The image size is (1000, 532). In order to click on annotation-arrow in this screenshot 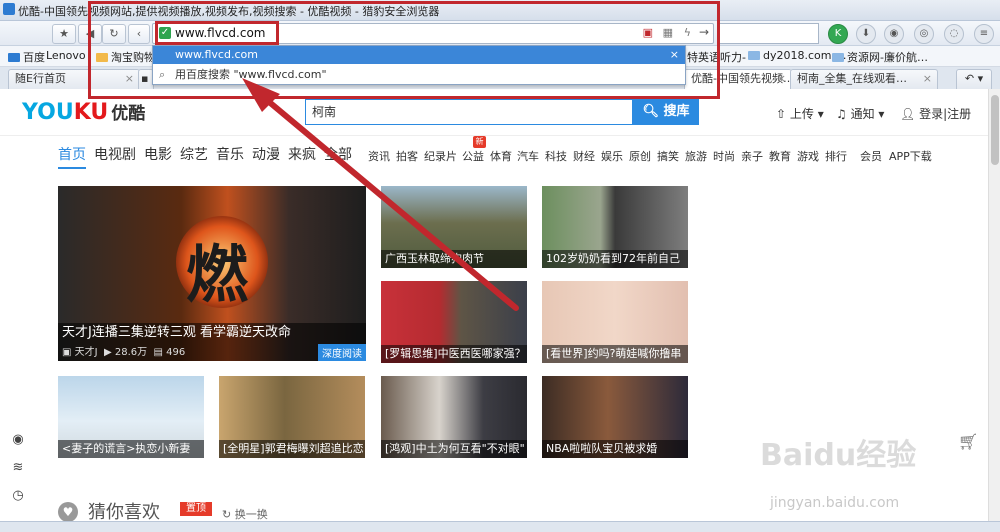, I will do `click(380, 194)`.